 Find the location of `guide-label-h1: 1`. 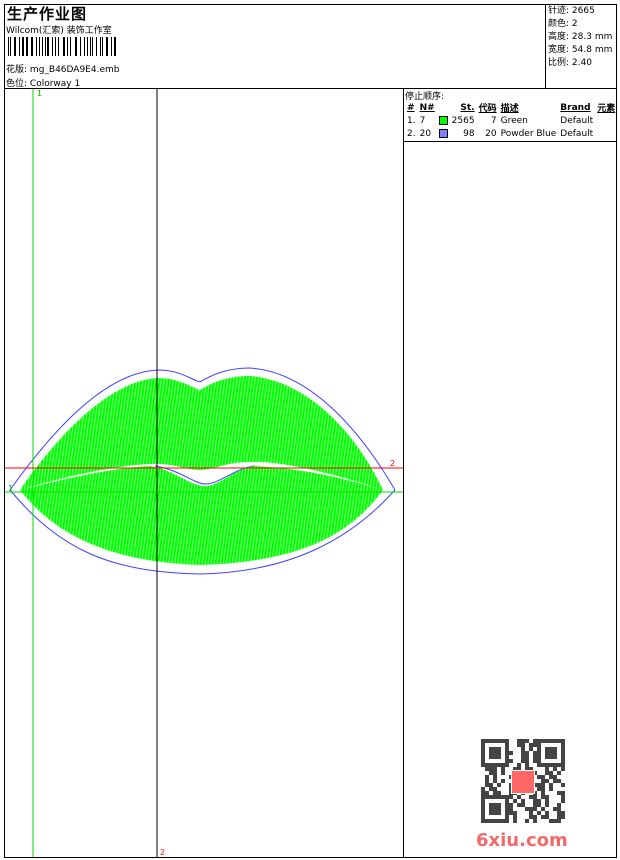

guide-label-h1: 1 is located at coordinates (10, 488).